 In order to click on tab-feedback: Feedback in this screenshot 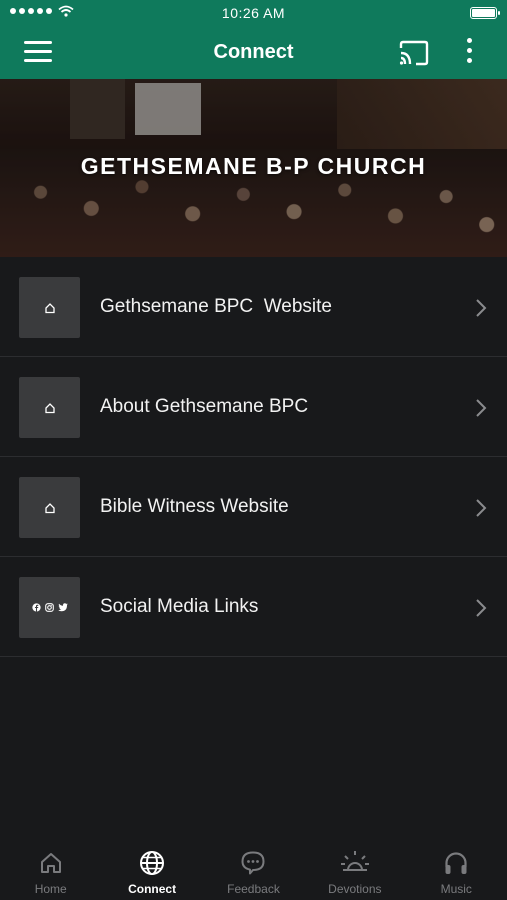, I will do `click(253, 868)`.